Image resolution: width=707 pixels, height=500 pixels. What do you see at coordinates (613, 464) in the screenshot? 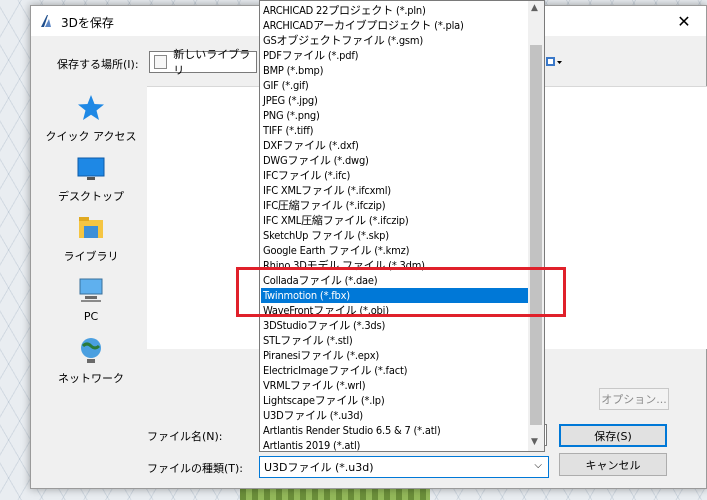
I see `cancel-button: キャンセル` at bounding box center [613, 464].